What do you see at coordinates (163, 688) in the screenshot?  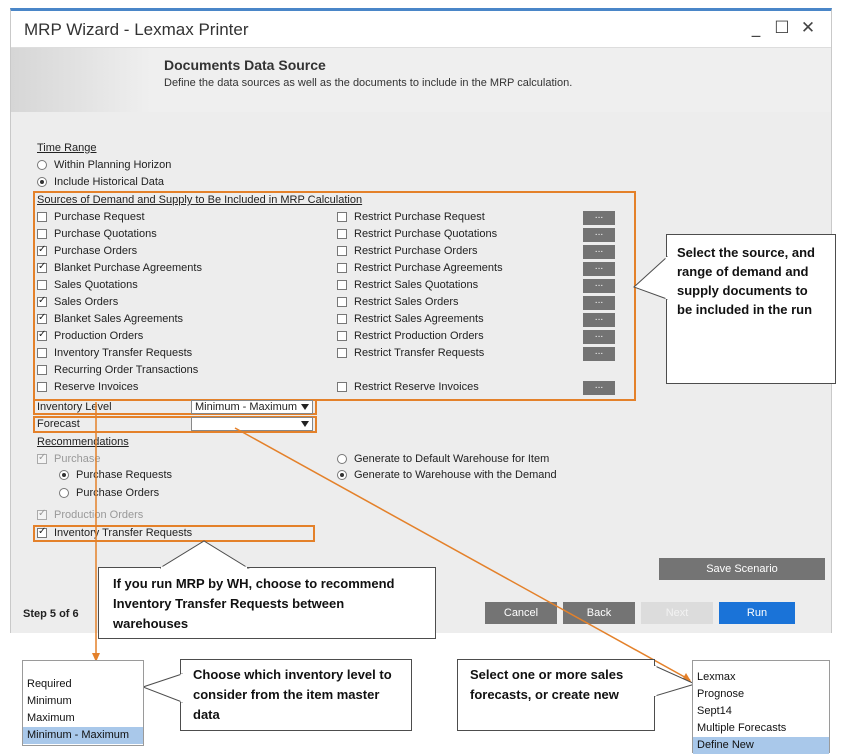 I see `inventory-callout-pointer` at bounding box center [163, 688].